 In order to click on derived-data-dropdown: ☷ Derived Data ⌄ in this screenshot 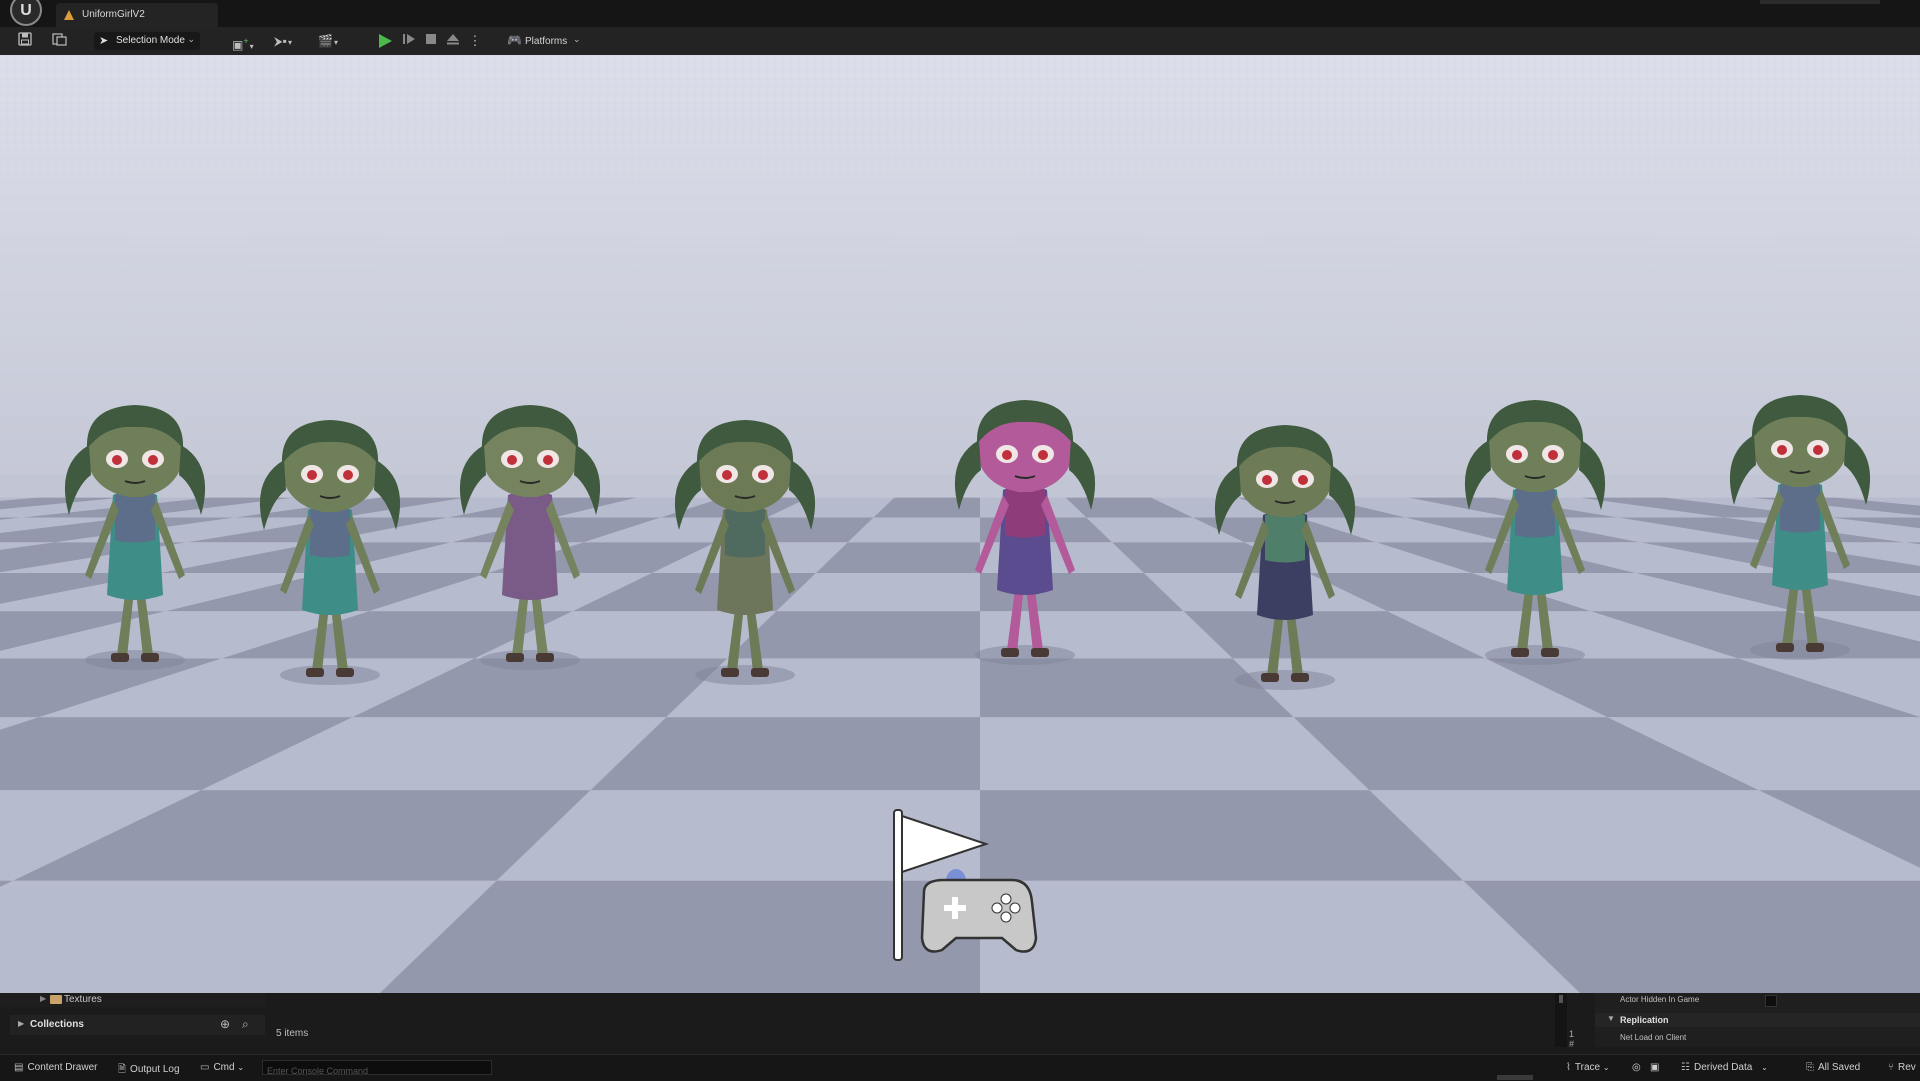, I will do `click(1724, 1069)`.